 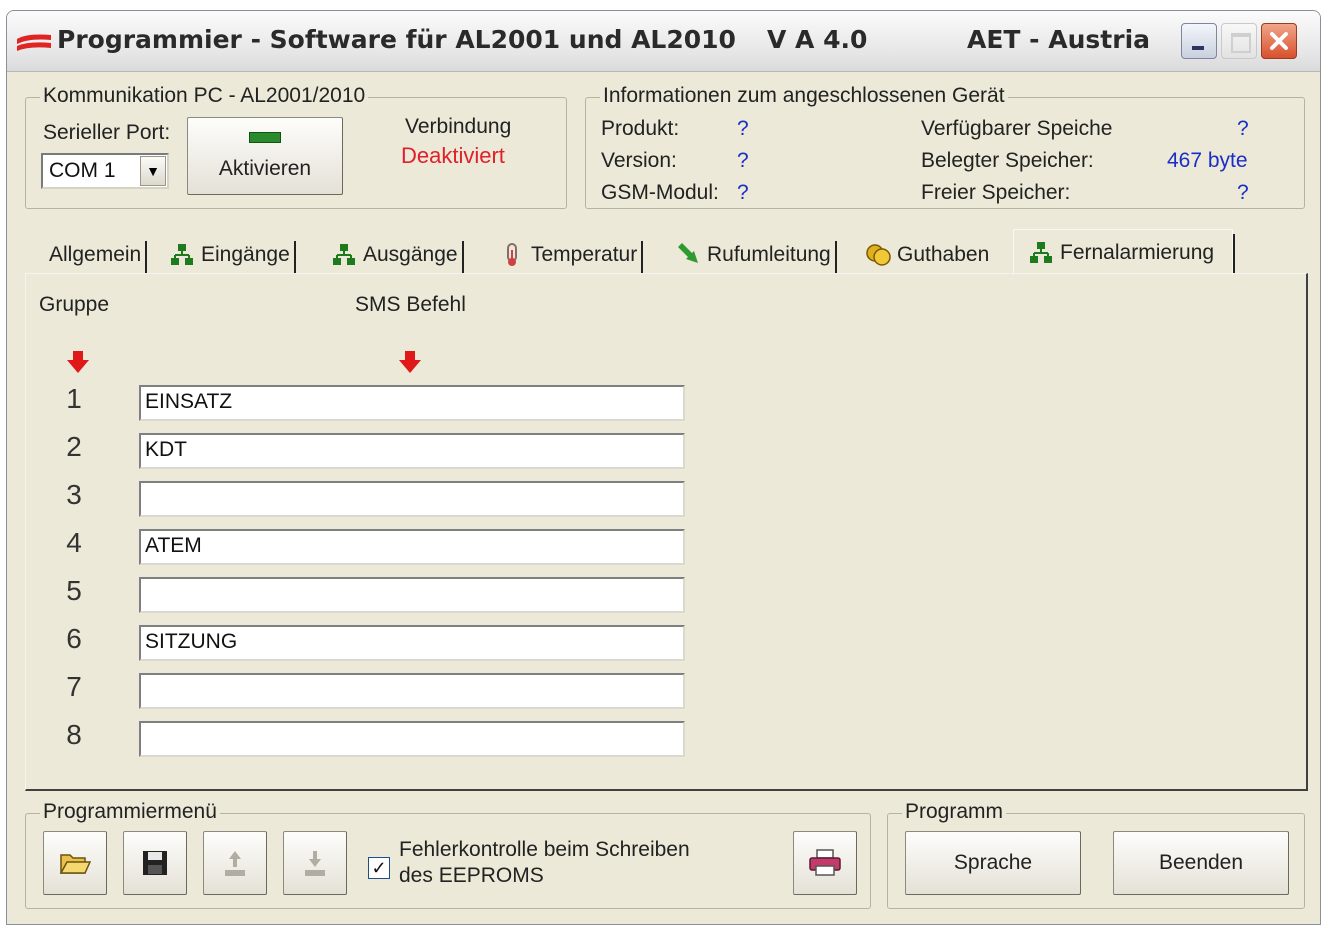 What do you see at coordinates (512, 254) in the screenshot?
I see `thermometer-icon` at bounding box center [512, 254].